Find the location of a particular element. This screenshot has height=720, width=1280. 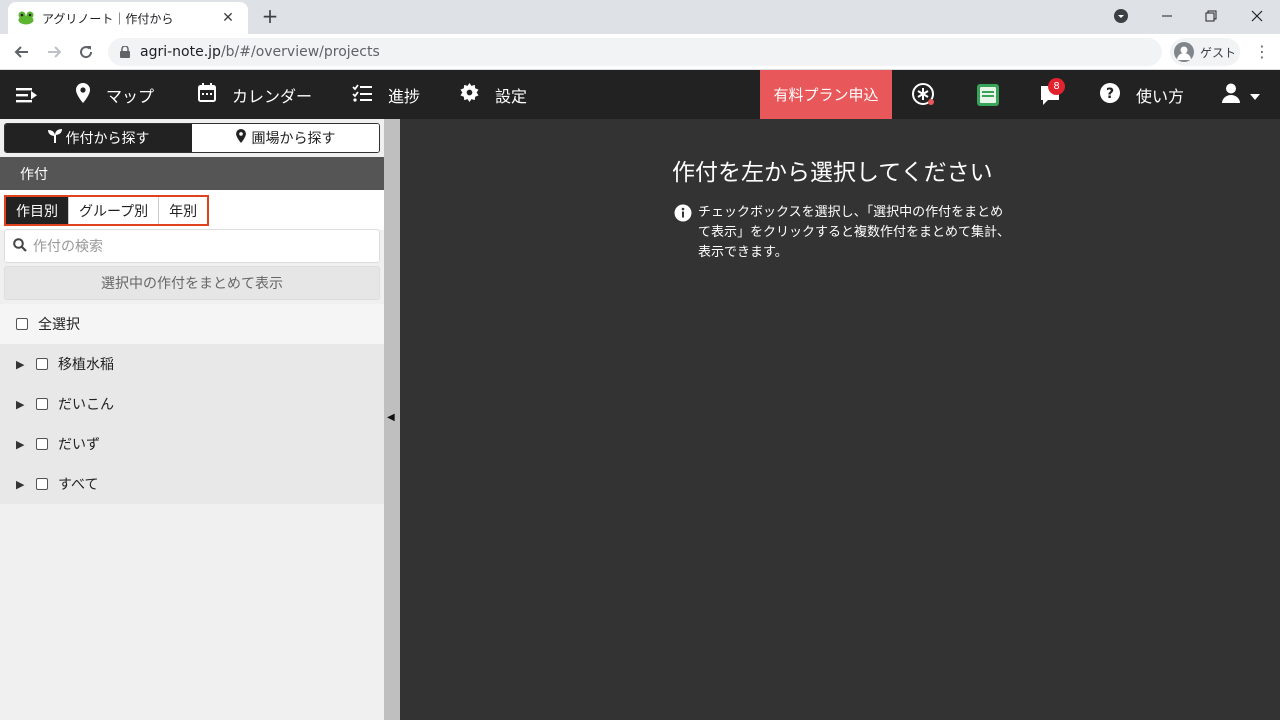

notification-count-badge: 8 is located at coordinates (1056, 86).